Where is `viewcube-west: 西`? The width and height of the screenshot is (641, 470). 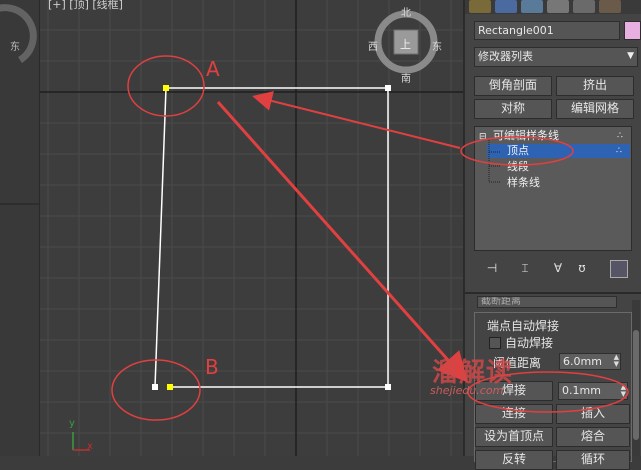
viewcube-west: 西 is located at coordinates (373, 45).